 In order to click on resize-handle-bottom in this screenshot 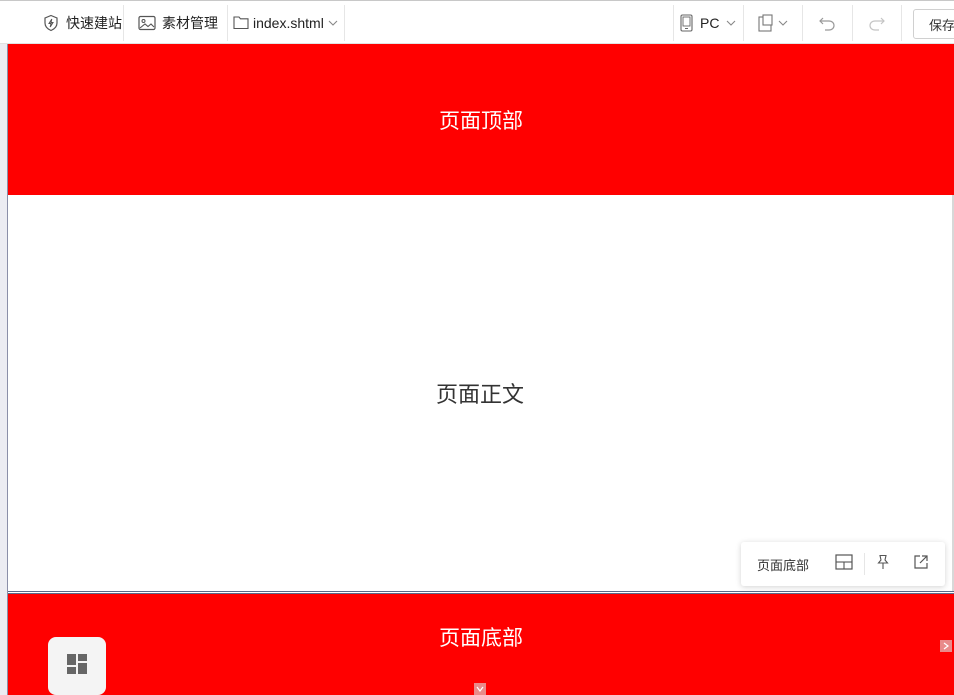, I will do `click(480, 689)`.